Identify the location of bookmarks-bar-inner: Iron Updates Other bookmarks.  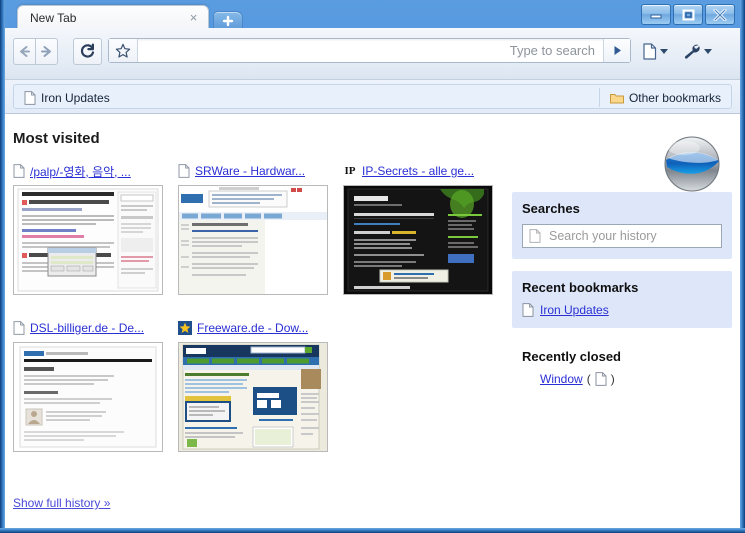
(372, 96).